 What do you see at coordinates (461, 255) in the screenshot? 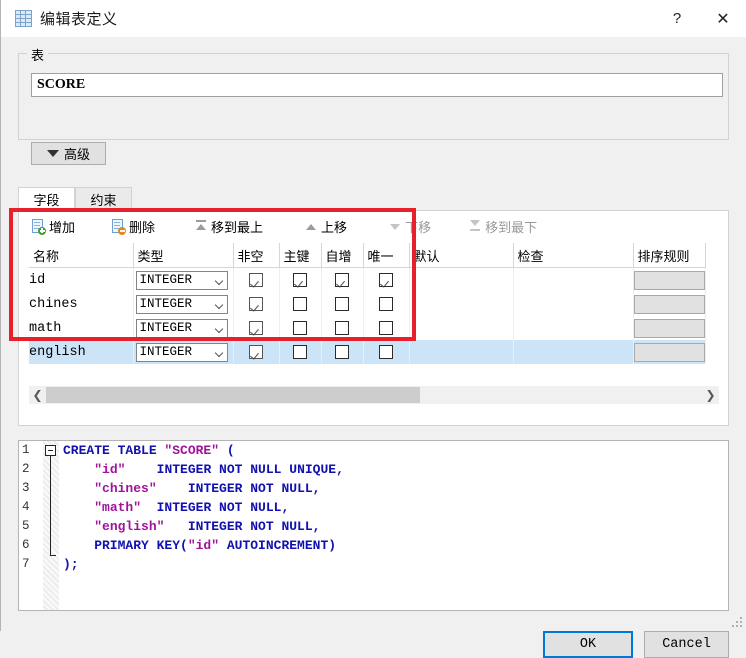
I see `col-header-default: 默认` at bounding box center [461, 255].